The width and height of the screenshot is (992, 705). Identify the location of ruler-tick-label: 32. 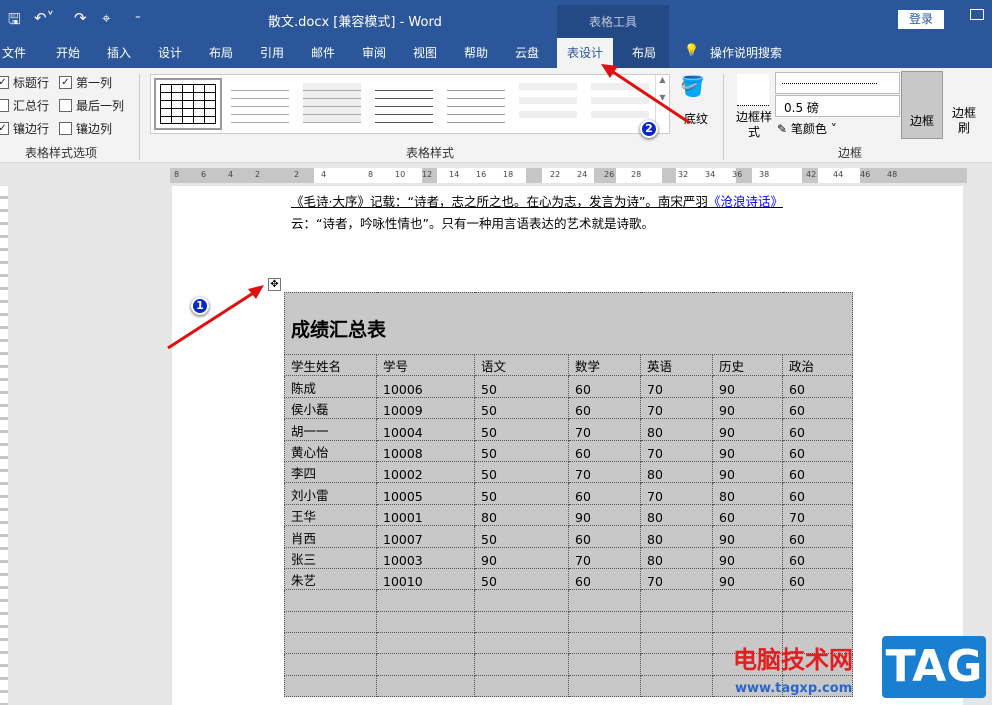
(683, 174).